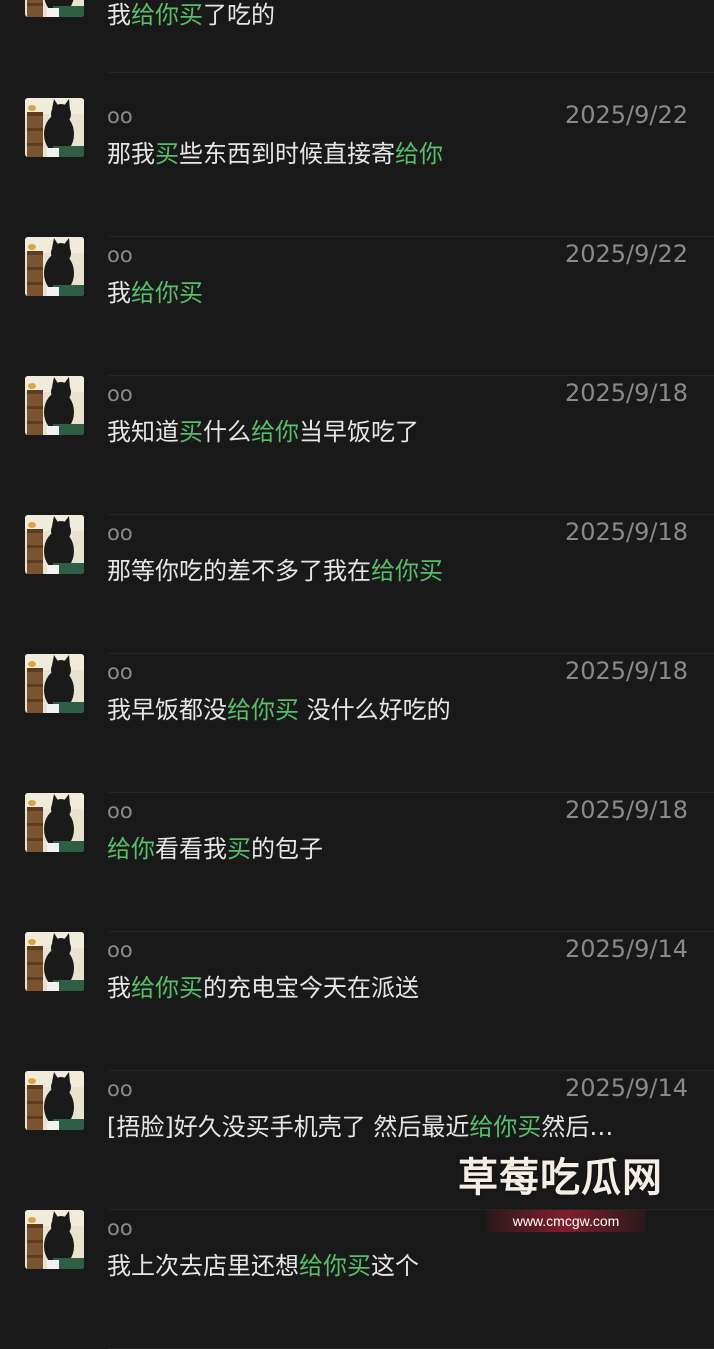  What do you see at coordinates (239, 15) in the screenshot?
I see `message-text: 了吃的` at bounding box center [239, 15].